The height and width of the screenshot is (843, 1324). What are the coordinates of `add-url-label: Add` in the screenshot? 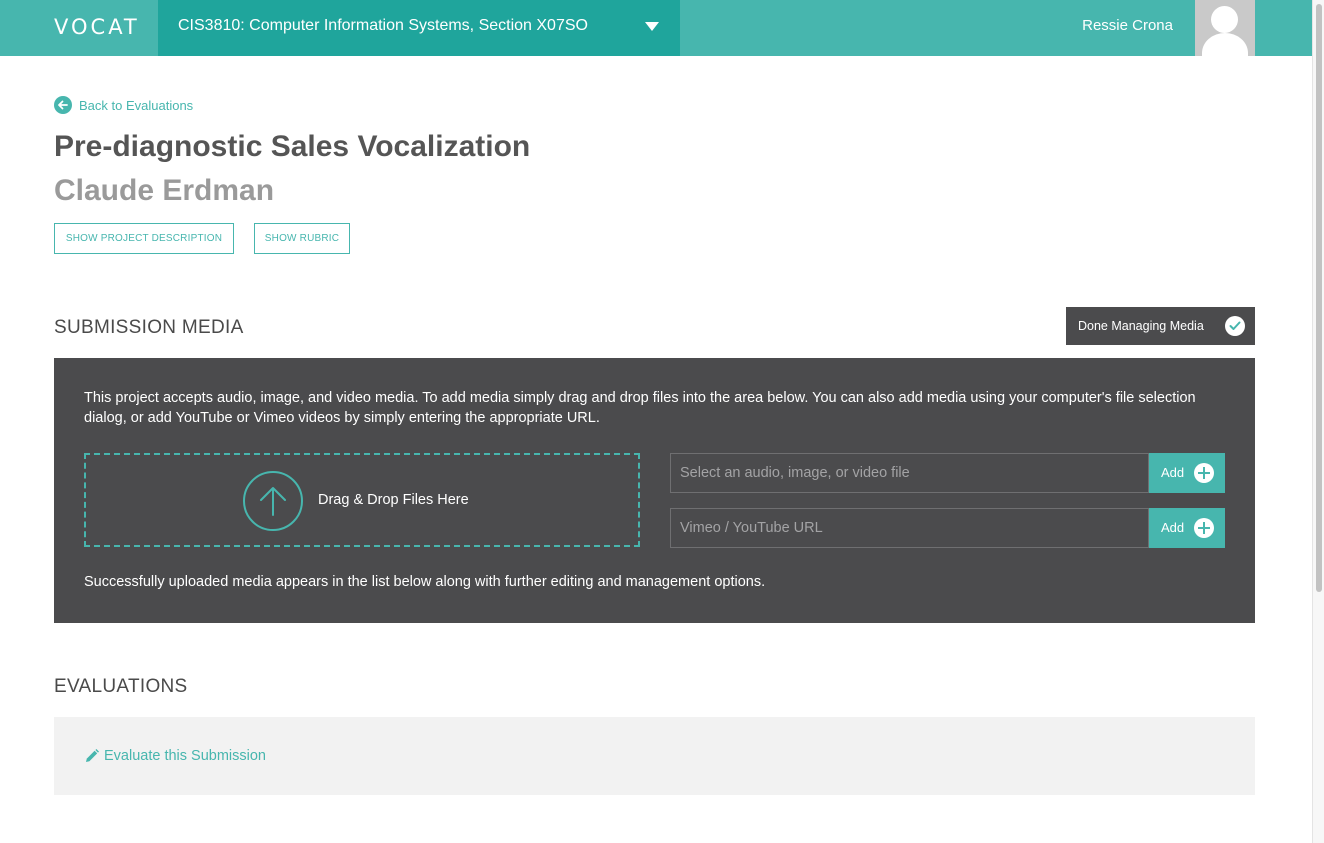 It's located at (1173, 527).